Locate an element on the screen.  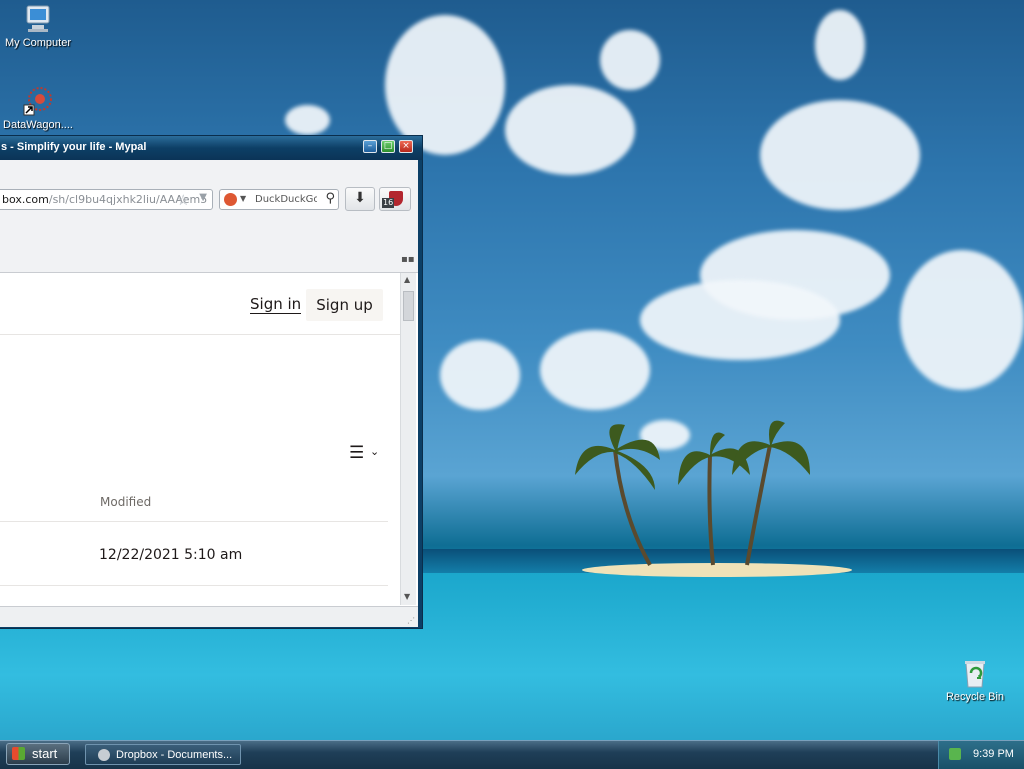
sign-in-link: Sign in is located at coordinates (276, 304).